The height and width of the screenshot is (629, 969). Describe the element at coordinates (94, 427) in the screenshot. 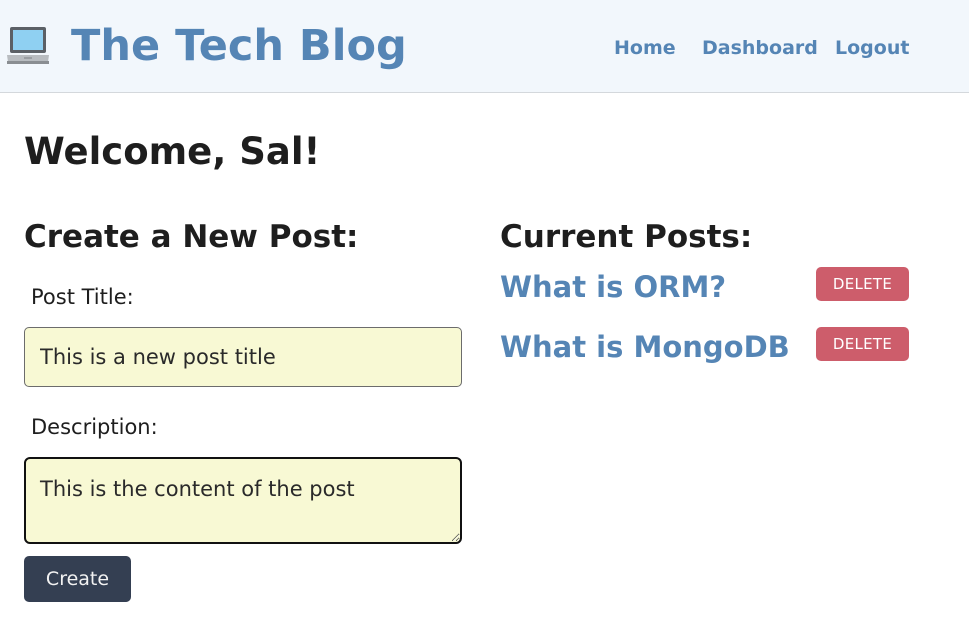

I see `description-label: Description:` at that location.